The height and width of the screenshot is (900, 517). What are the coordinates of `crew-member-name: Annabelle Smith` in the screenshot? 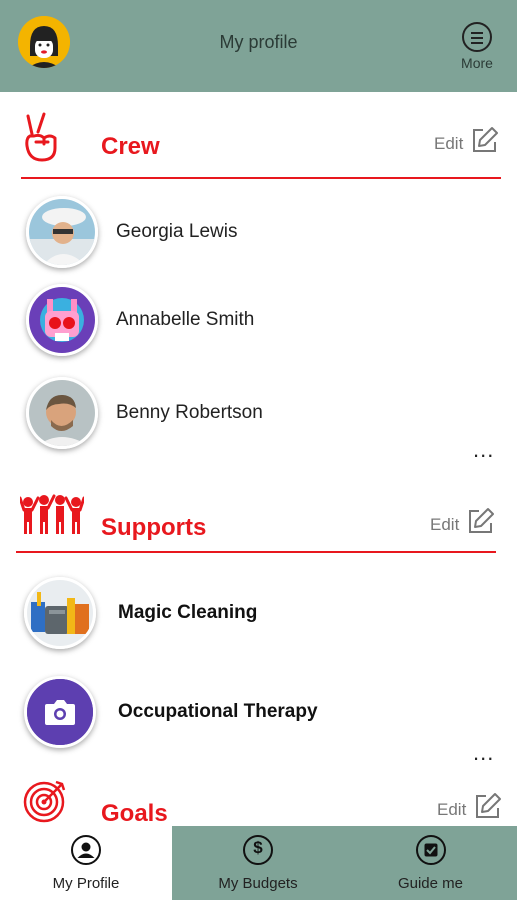 It's located at (185, 319).